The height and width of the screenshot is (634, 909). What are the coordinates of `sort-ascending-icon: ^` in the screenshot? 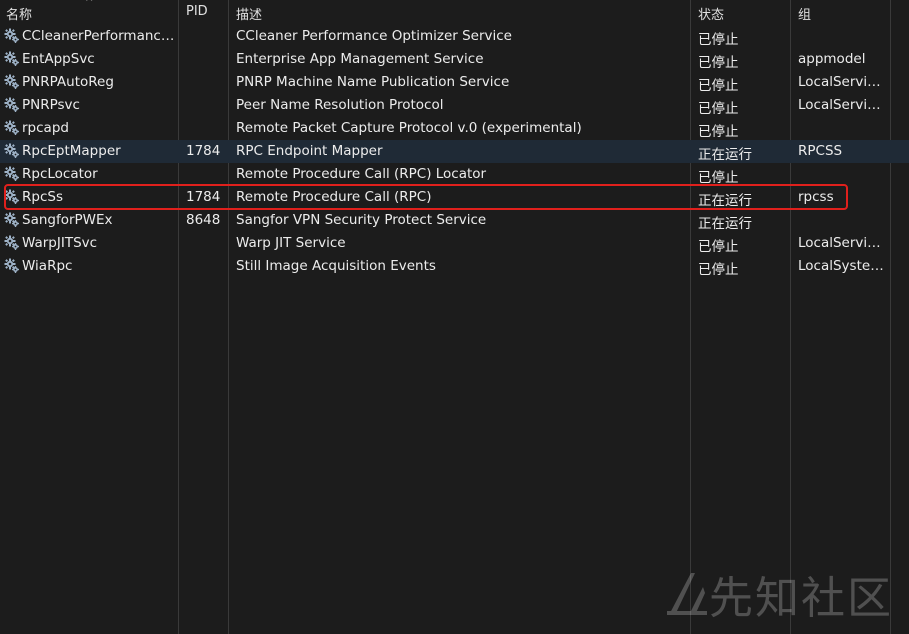 It's located at (89, 4).